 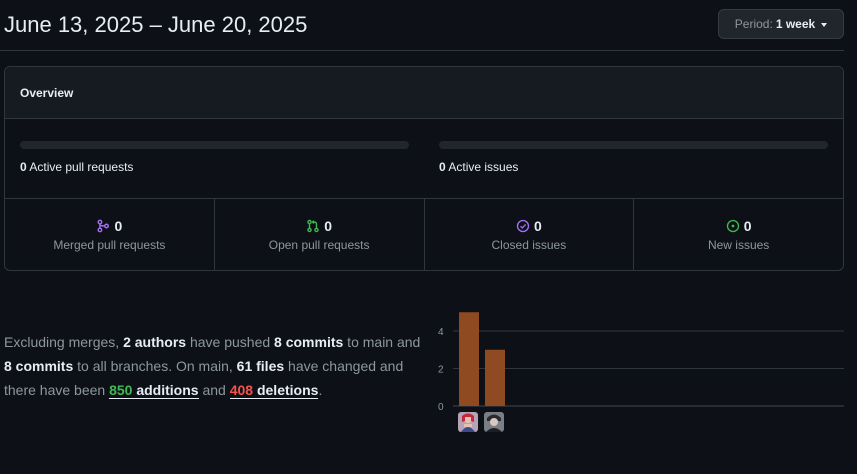 What do you see at coordinates (441, 370) in the screenshot?
I see `y-tick-label: 2` at bounding box center [441, 370].